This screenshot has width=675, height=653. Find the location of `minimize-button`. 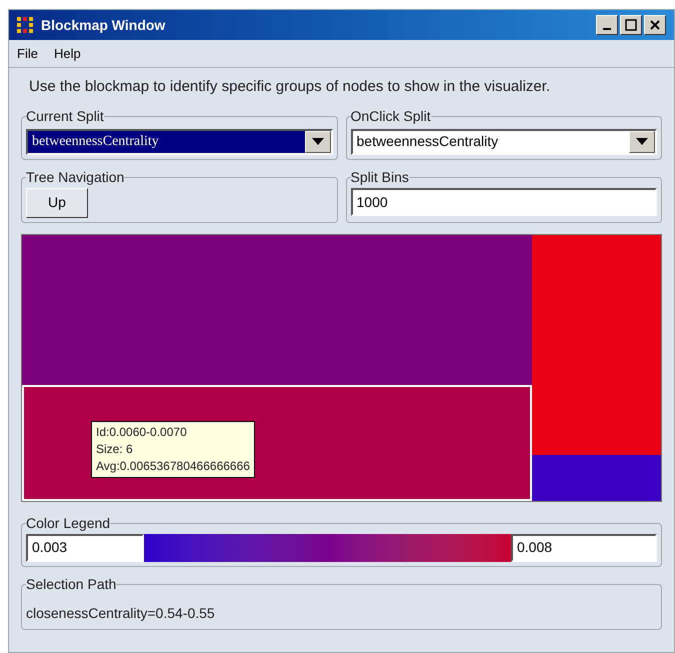

minimize-button is located at coordinates (607, 25).